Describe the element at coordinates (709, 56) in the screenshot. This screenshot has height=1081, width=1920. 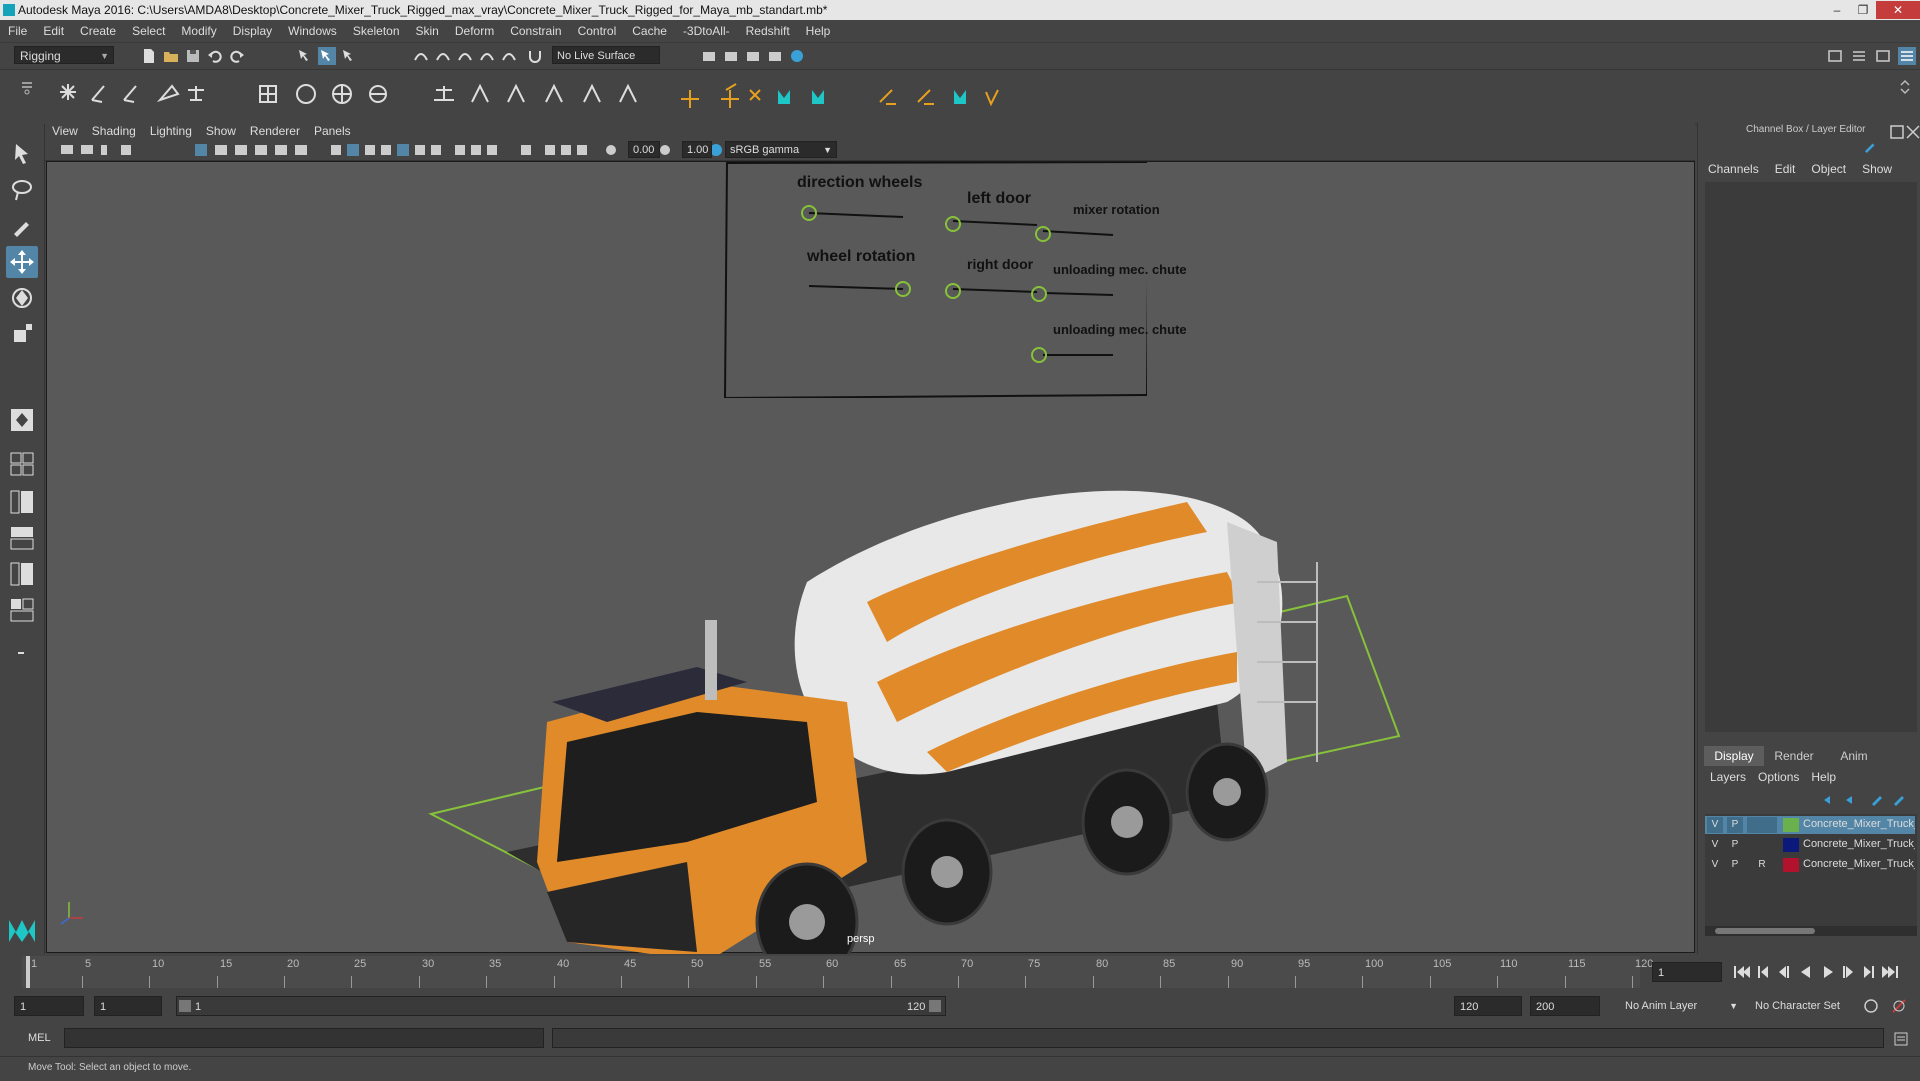
I see `render-settings-icon` at that location.